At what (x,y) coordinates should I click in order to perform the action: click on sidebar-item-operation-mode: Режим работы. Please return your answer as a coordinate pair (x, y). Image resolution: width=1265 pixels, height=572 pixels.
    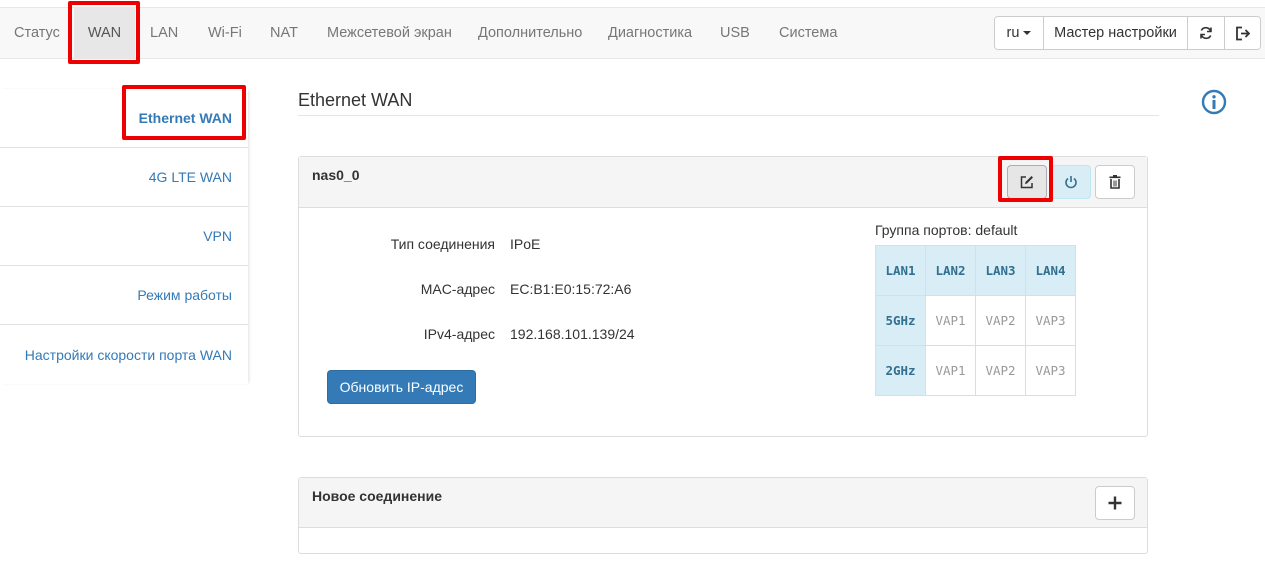
    Looking at the image, I should click on (124, 295).